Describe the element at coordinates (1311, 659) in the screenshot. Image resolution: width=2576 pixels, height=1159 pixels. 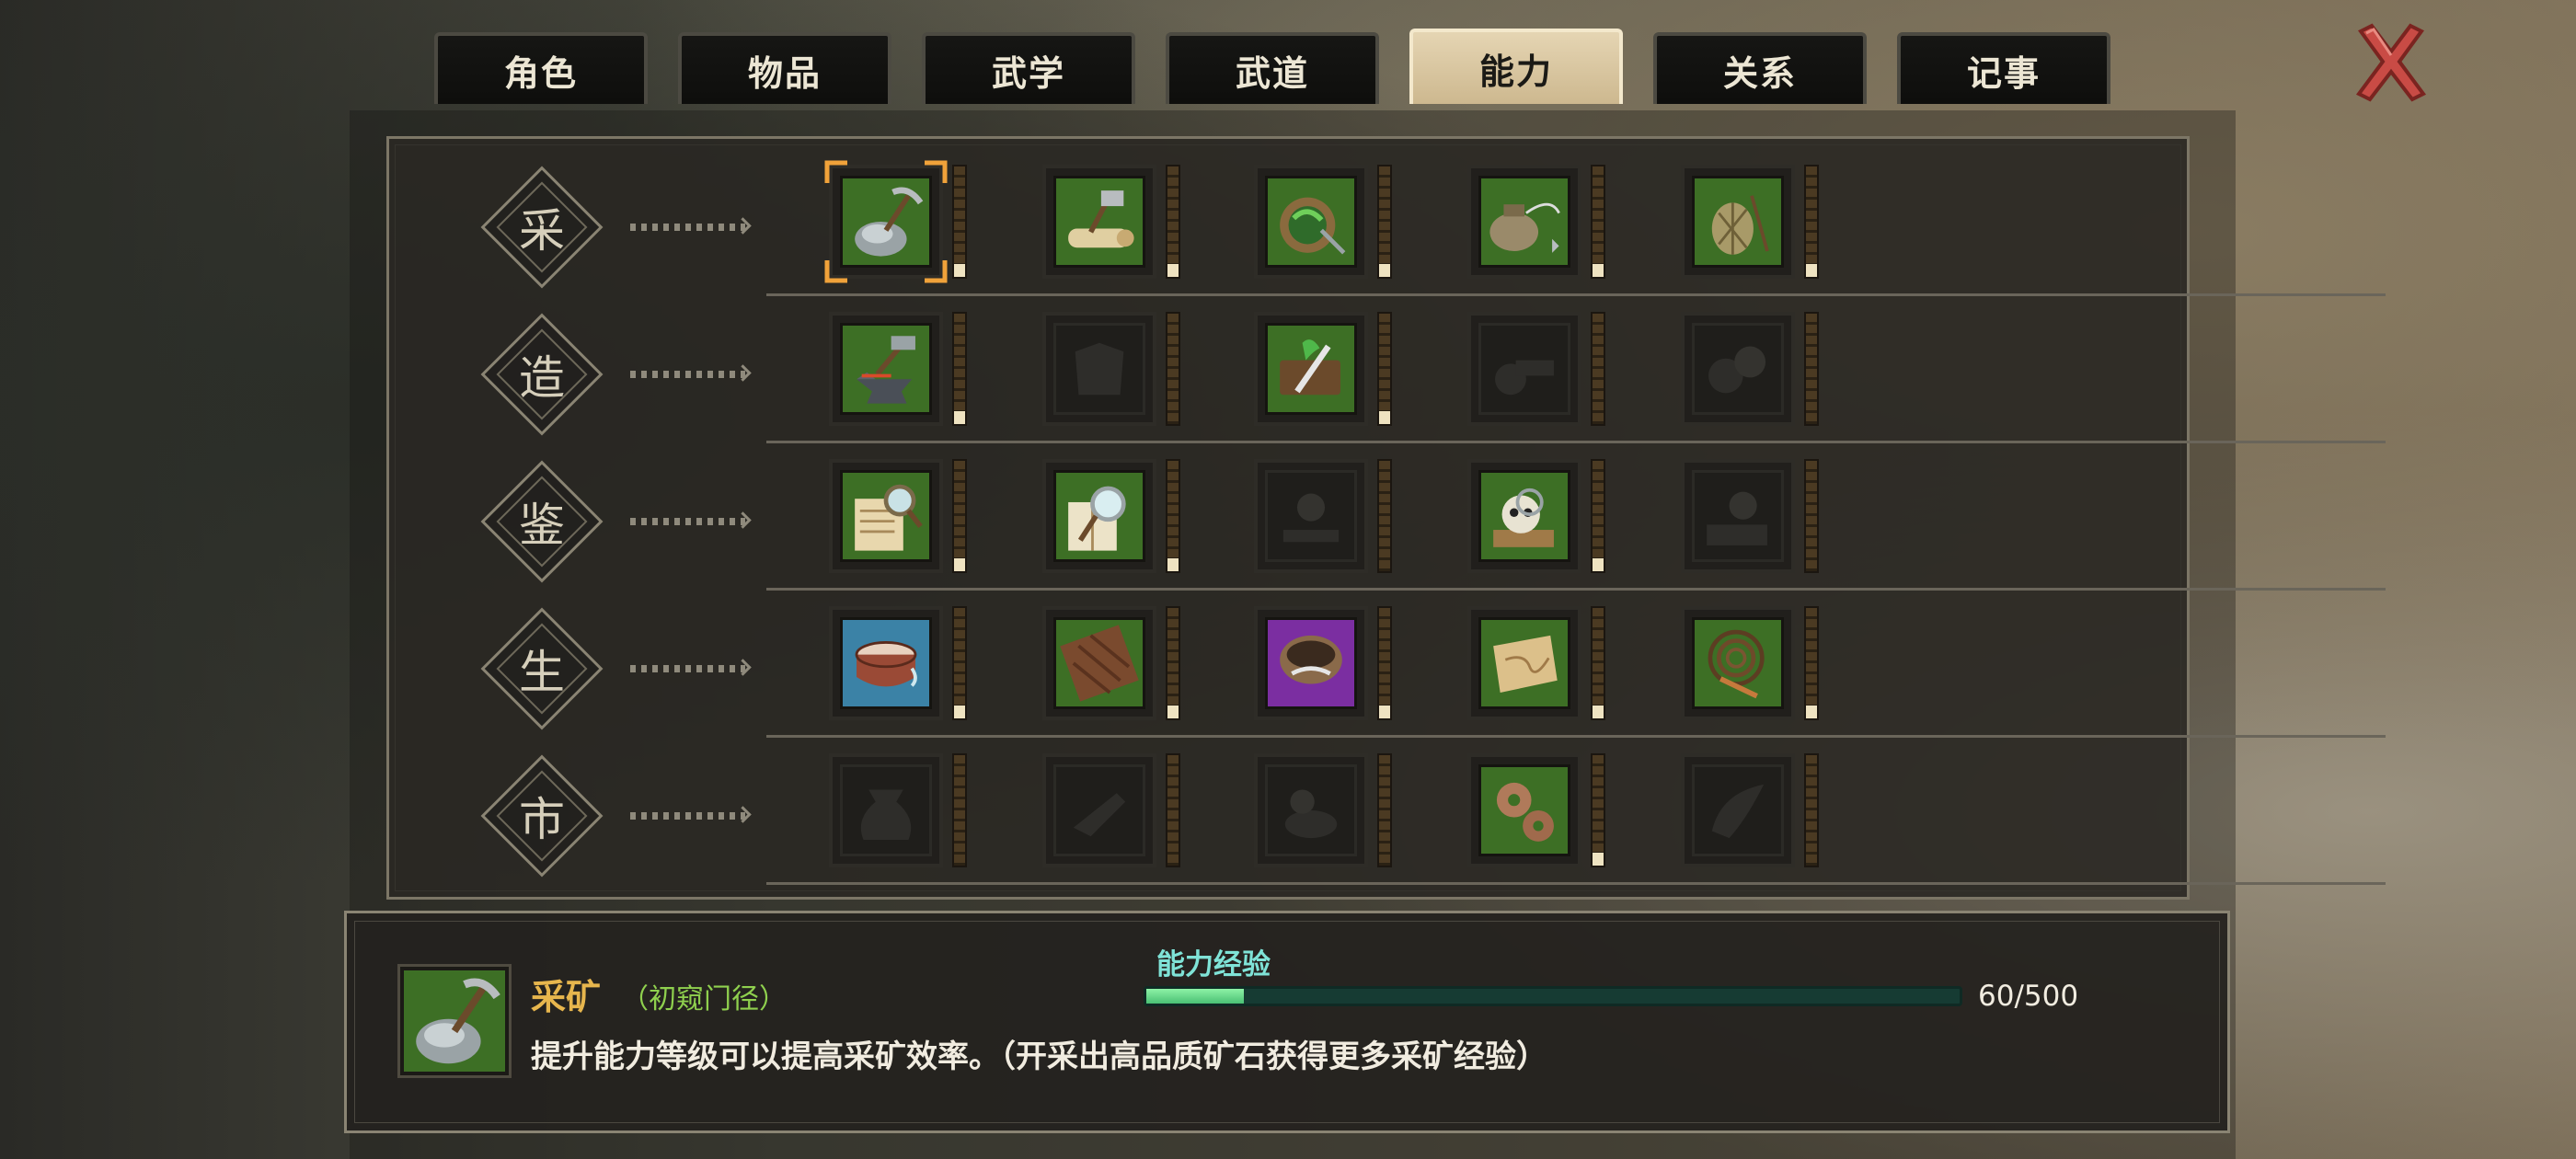
I see `bowl-icon` at that location.